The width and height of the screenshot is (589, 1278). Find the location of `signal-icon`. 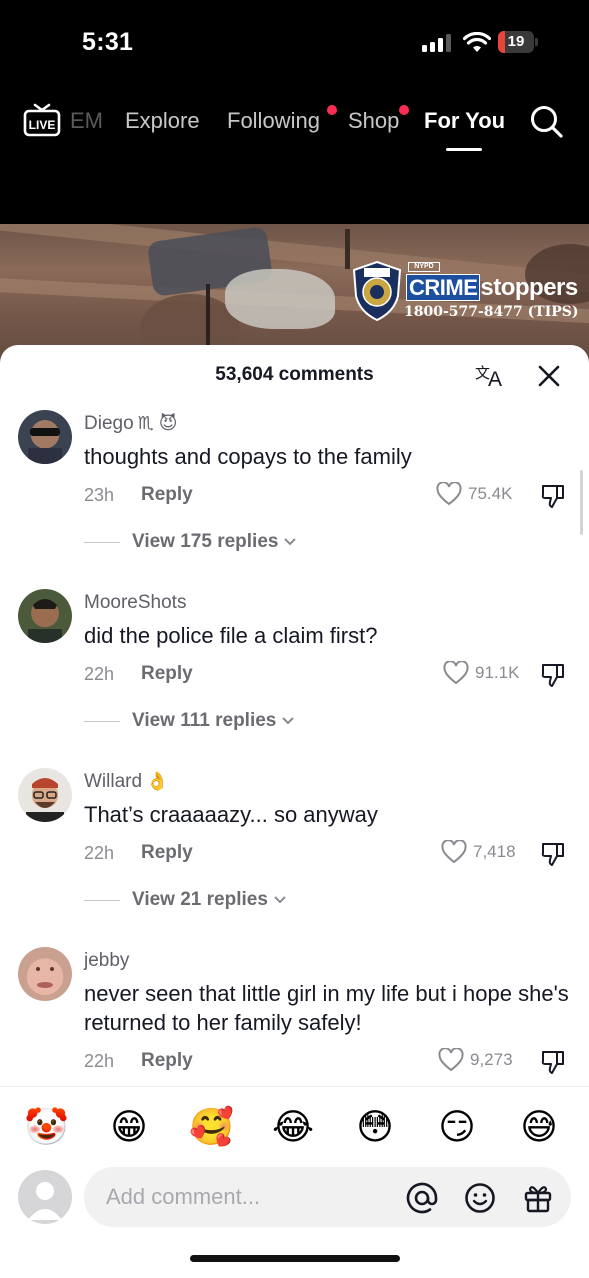

signal-icon is located at coordinates (436, 43).